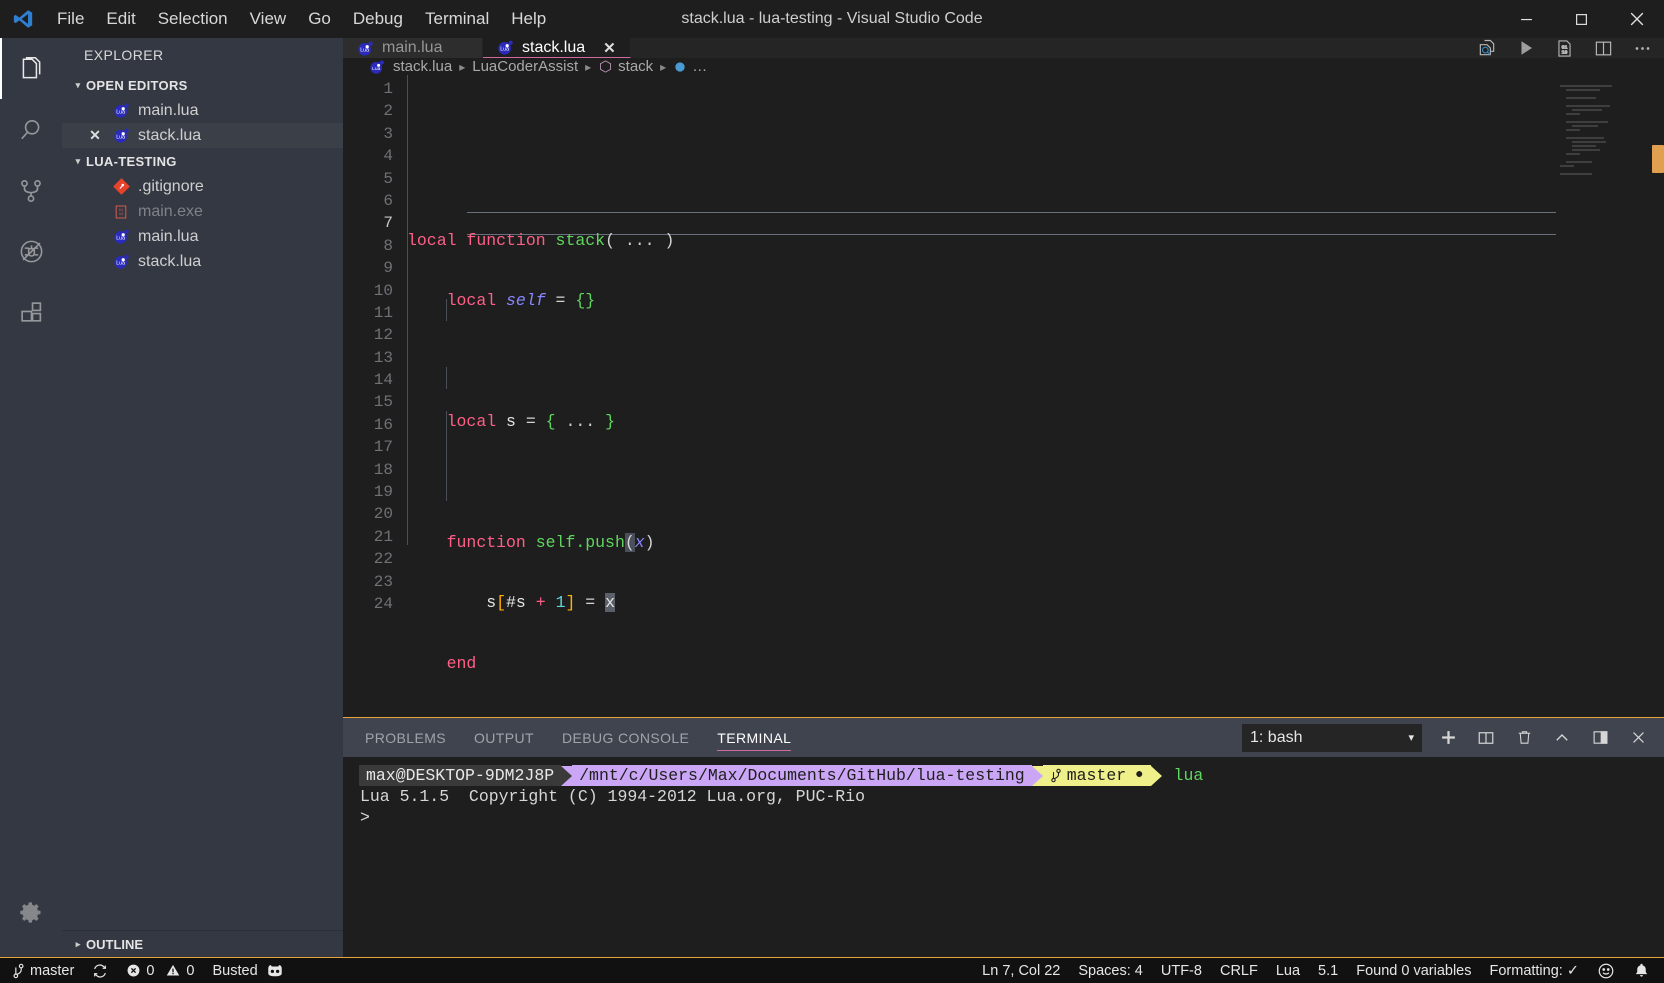 The width and height of the screenshot is (1664, 983). What do you see at coordinates (635, 66) in the screenshot?
I see `breadcrumb-item-symbol: stack` at bounding box center [635, 66].